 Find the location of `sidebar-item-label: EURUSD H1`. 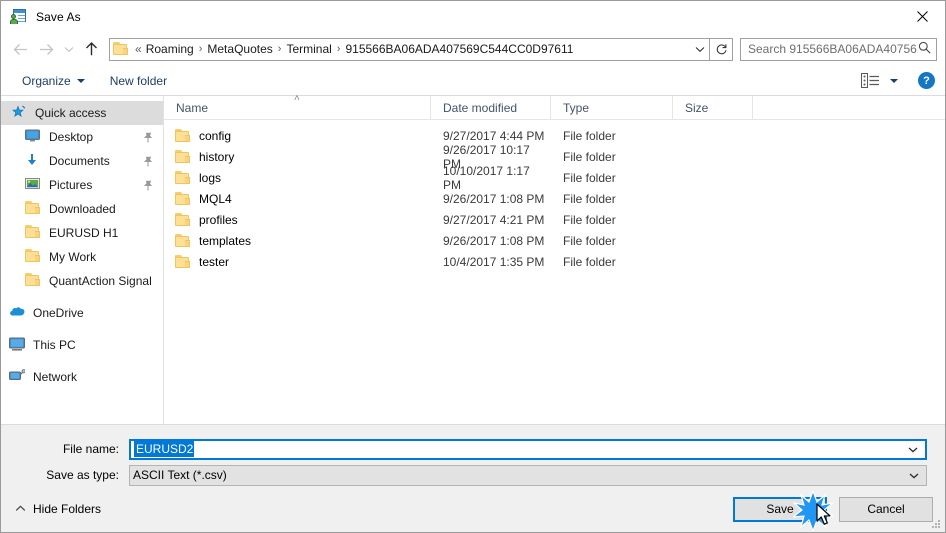

sidebar-item-label: EURUSD H1 is located at coordinates (84, 233).